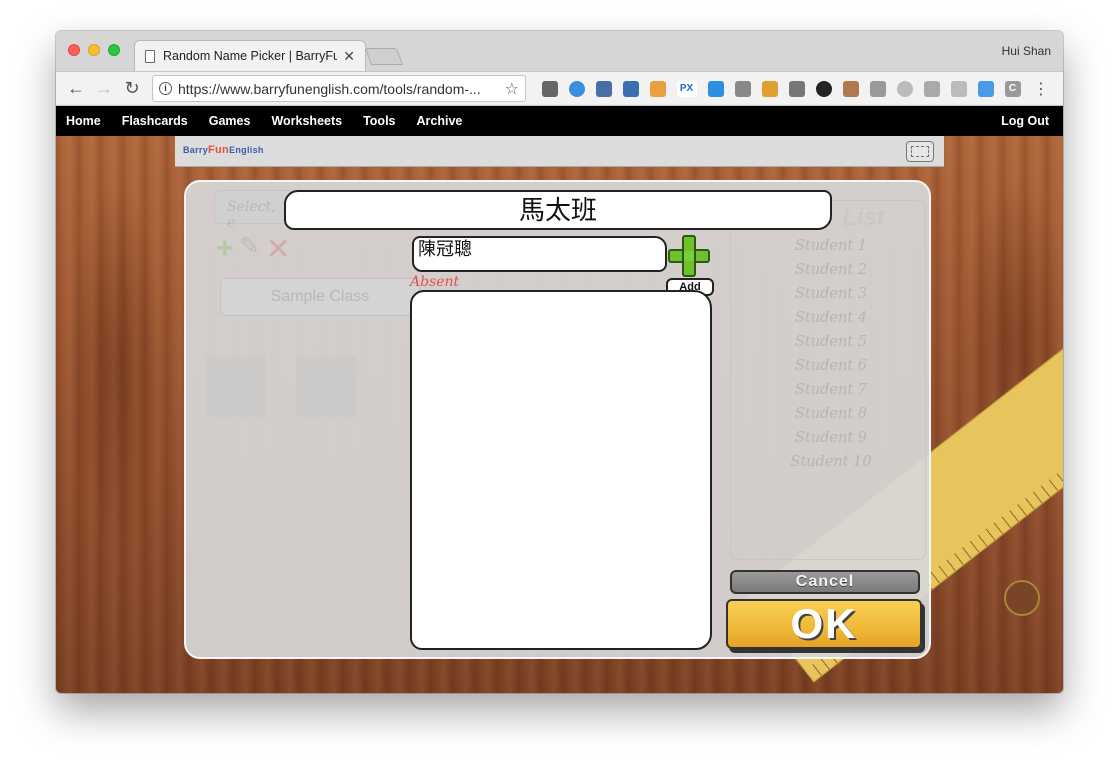  I want to click on student-item: Student 2, so click(831, 270).